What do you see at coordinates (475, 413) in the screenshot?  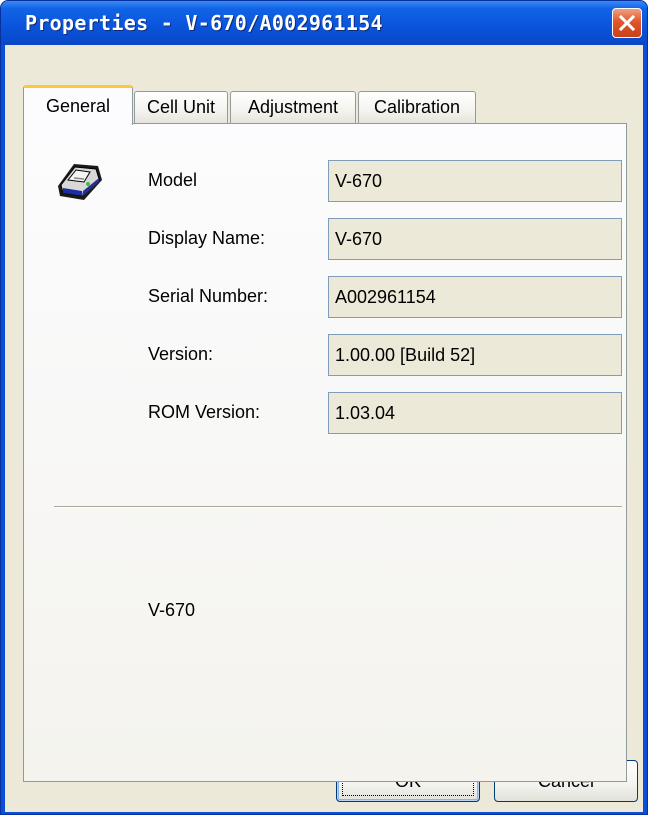 I see `rom-version-field: 1.03.04` at bounding box center [475, 413].